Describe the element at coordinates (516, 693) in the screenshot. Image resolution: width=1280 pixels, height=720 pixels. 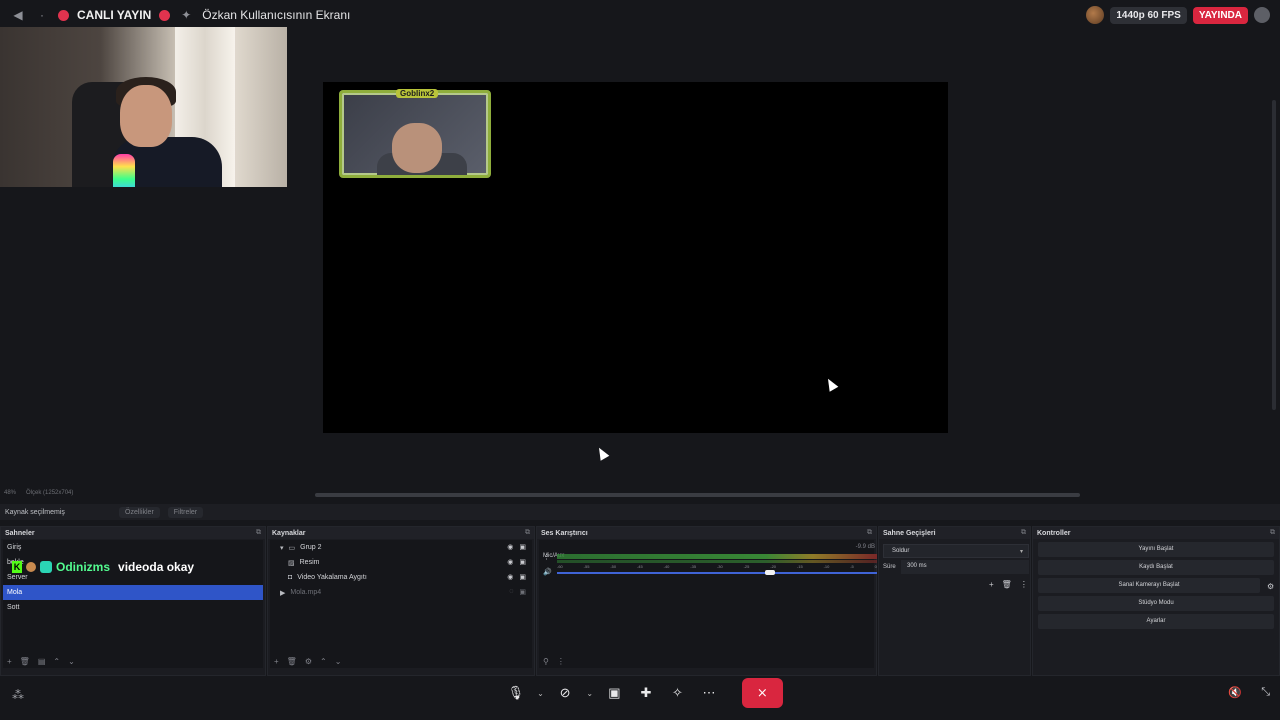
I see `microphone-icon: 🎙` at that location.